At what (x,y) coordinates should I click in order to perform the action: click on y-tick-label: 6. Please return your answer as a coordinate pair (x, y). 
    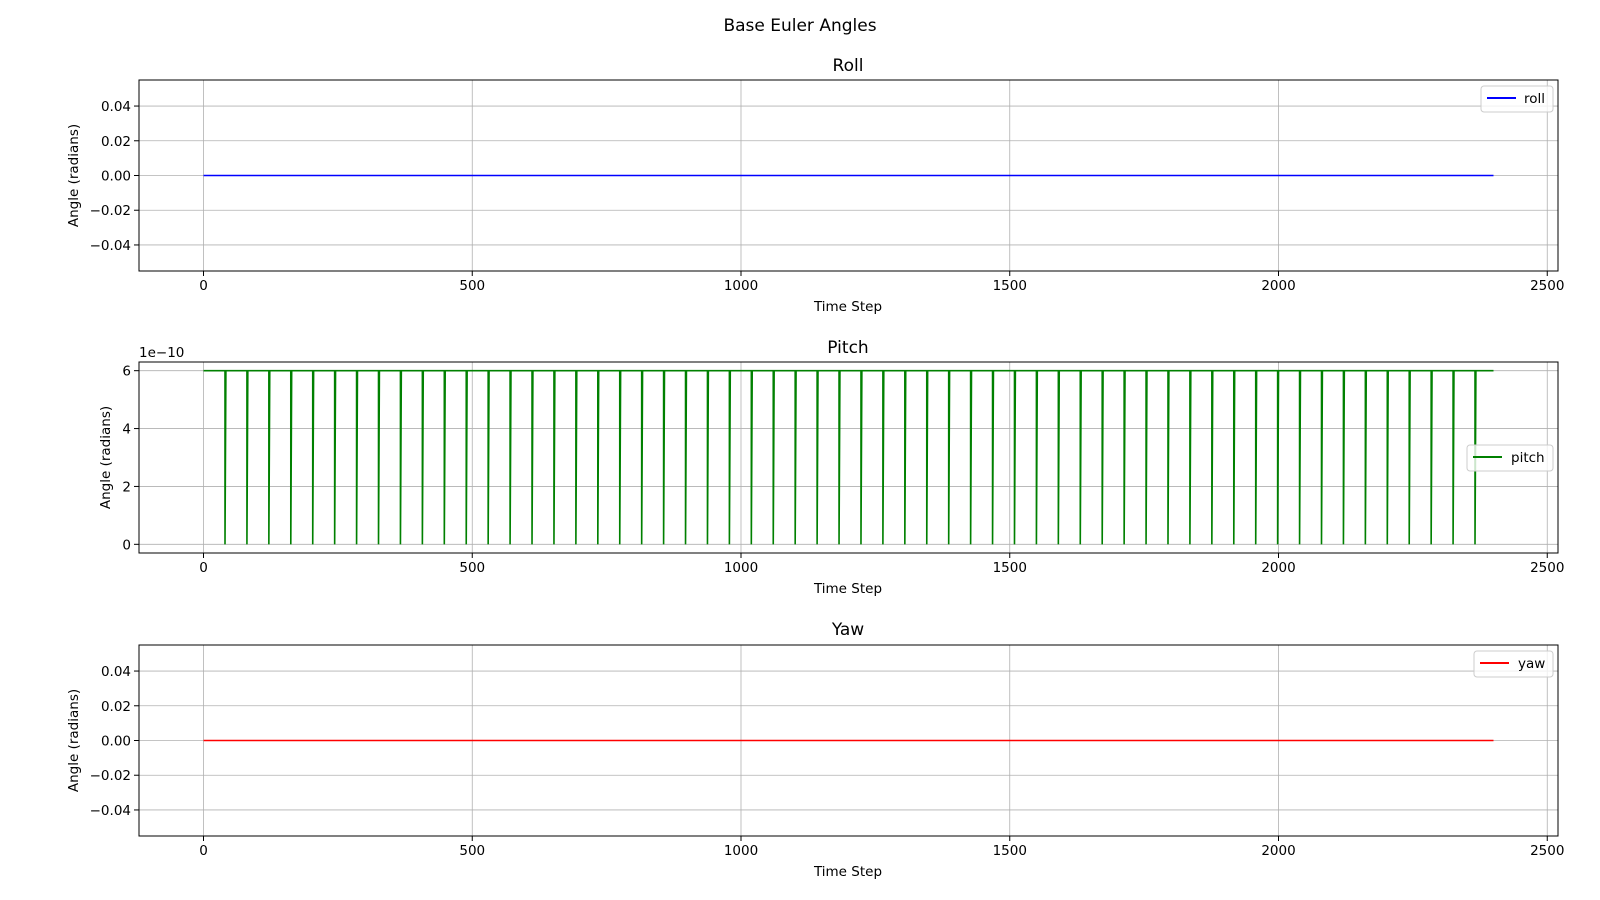
    Looking at the image, I should click on (126, 372).